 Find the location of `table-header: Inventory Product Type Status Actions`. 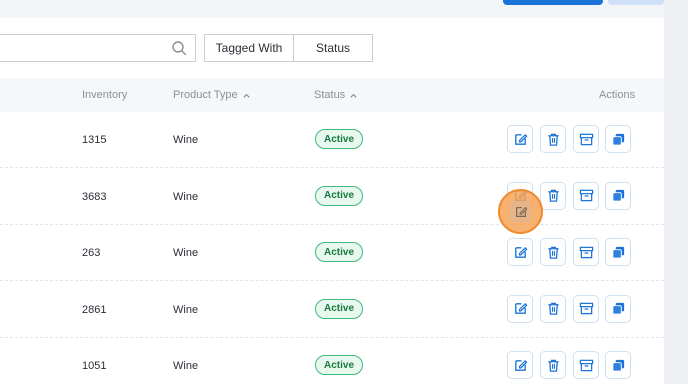

table-header: Inventory Product Type Status Actions is located at coordinates (332, 95).